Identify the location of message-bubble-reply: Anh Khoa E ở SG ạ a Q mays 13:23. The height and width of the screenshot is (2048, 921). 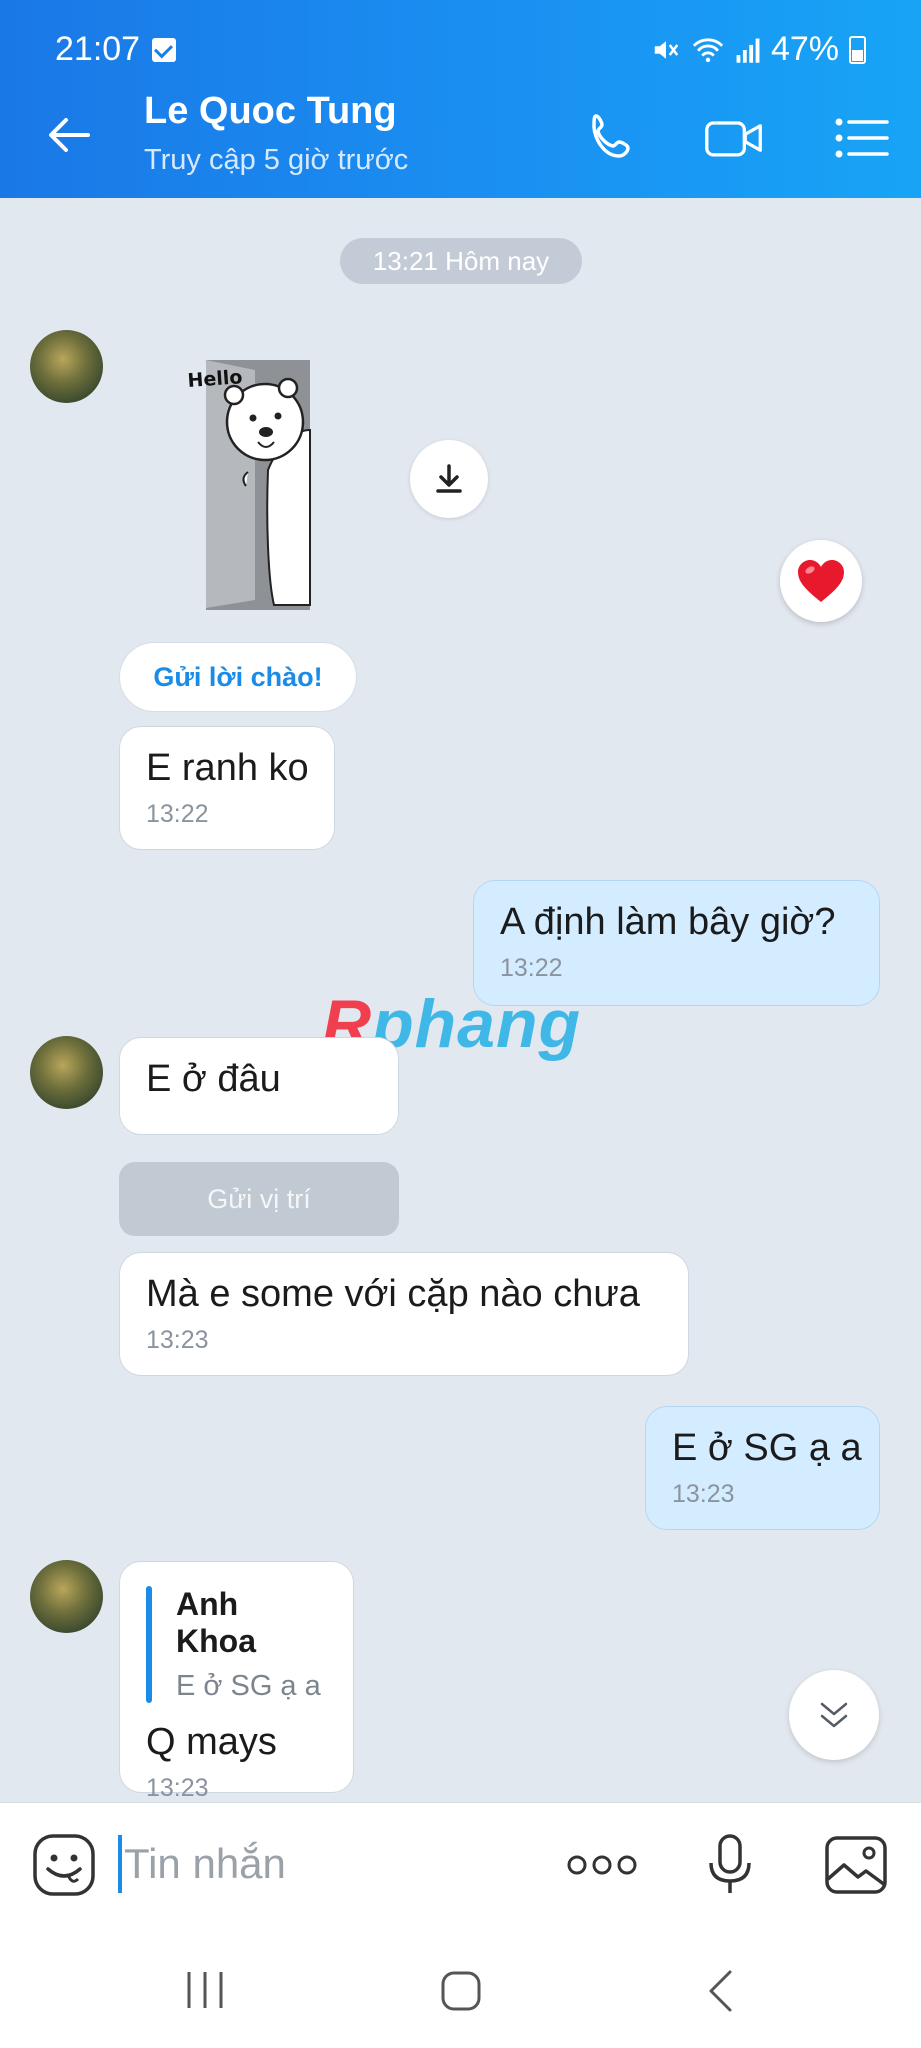
(236, 1681).